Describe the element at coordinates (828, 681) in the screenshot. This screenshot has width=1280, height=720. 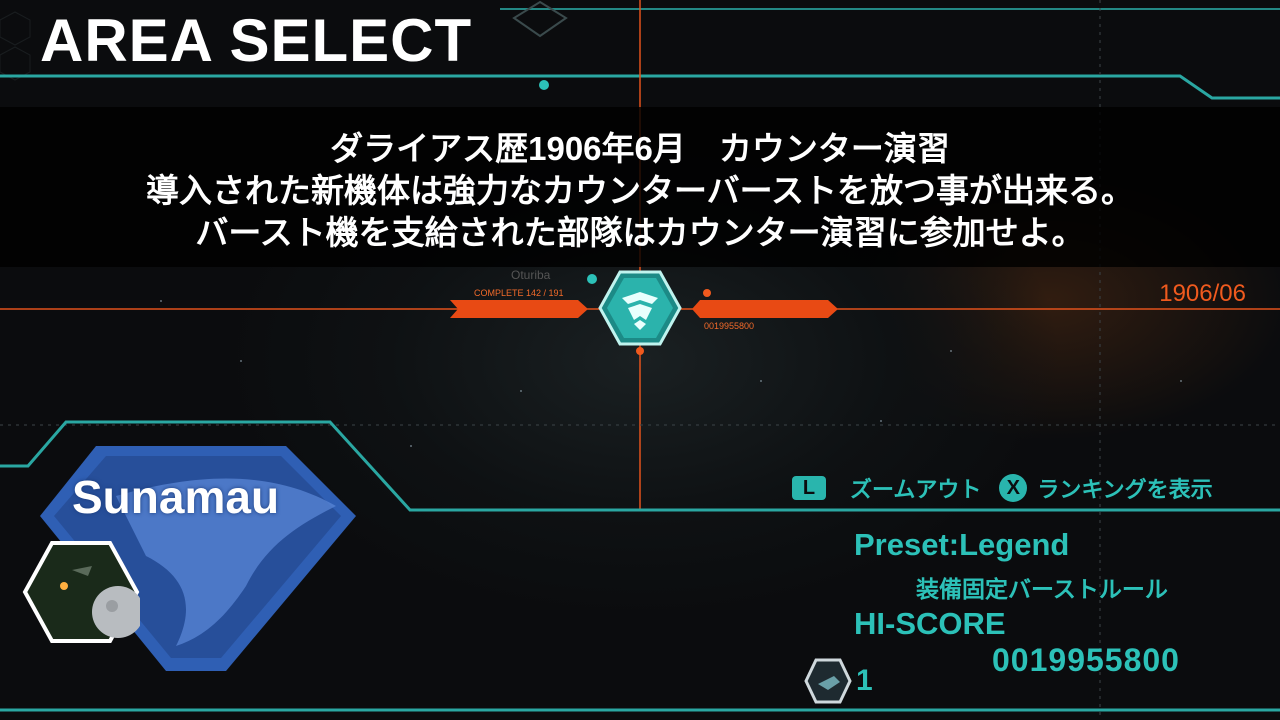
I see `ship-thumbnail-icon` at that location.